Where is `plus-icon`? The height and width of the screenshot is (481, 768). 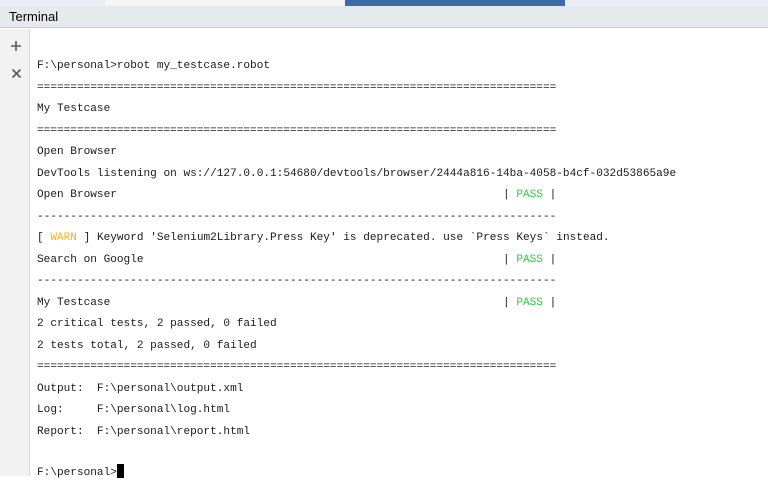 plus-icon is located at coordinates (16, 46).